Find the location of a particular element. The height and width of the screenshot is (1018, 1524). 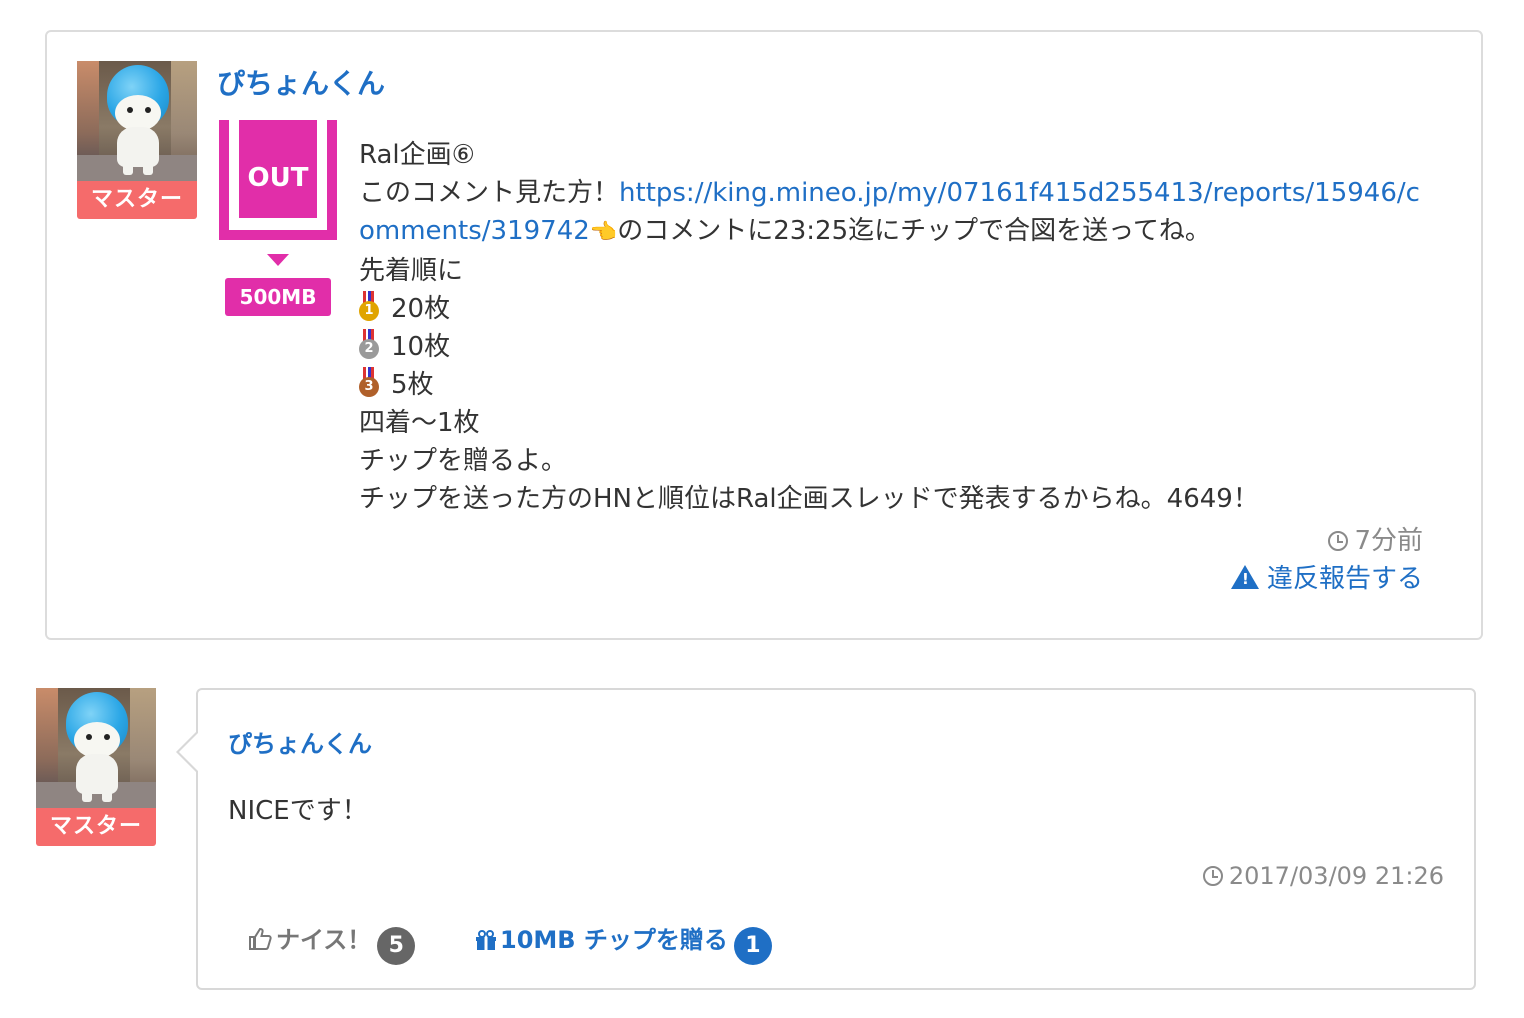

data-amount-badge: 500MB is located at coordinates (278, 297).